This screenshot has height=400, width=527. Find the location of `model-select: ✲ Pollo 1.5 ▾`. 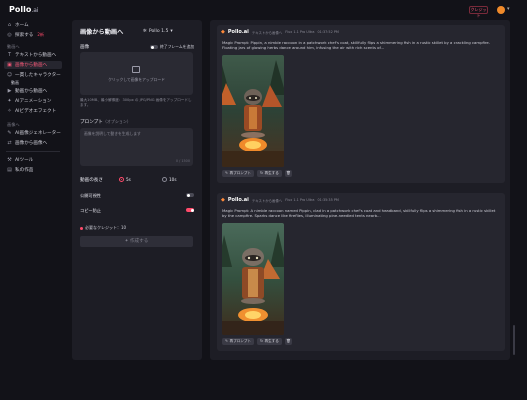

model-select: ✲ Pollo 1.5 ▾ is located at coordinates (168, 31).